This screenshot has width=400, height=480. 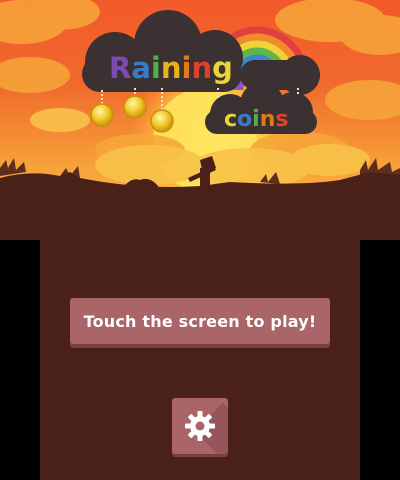 I want to click on left-letterbox, so click(x=20, y=360).